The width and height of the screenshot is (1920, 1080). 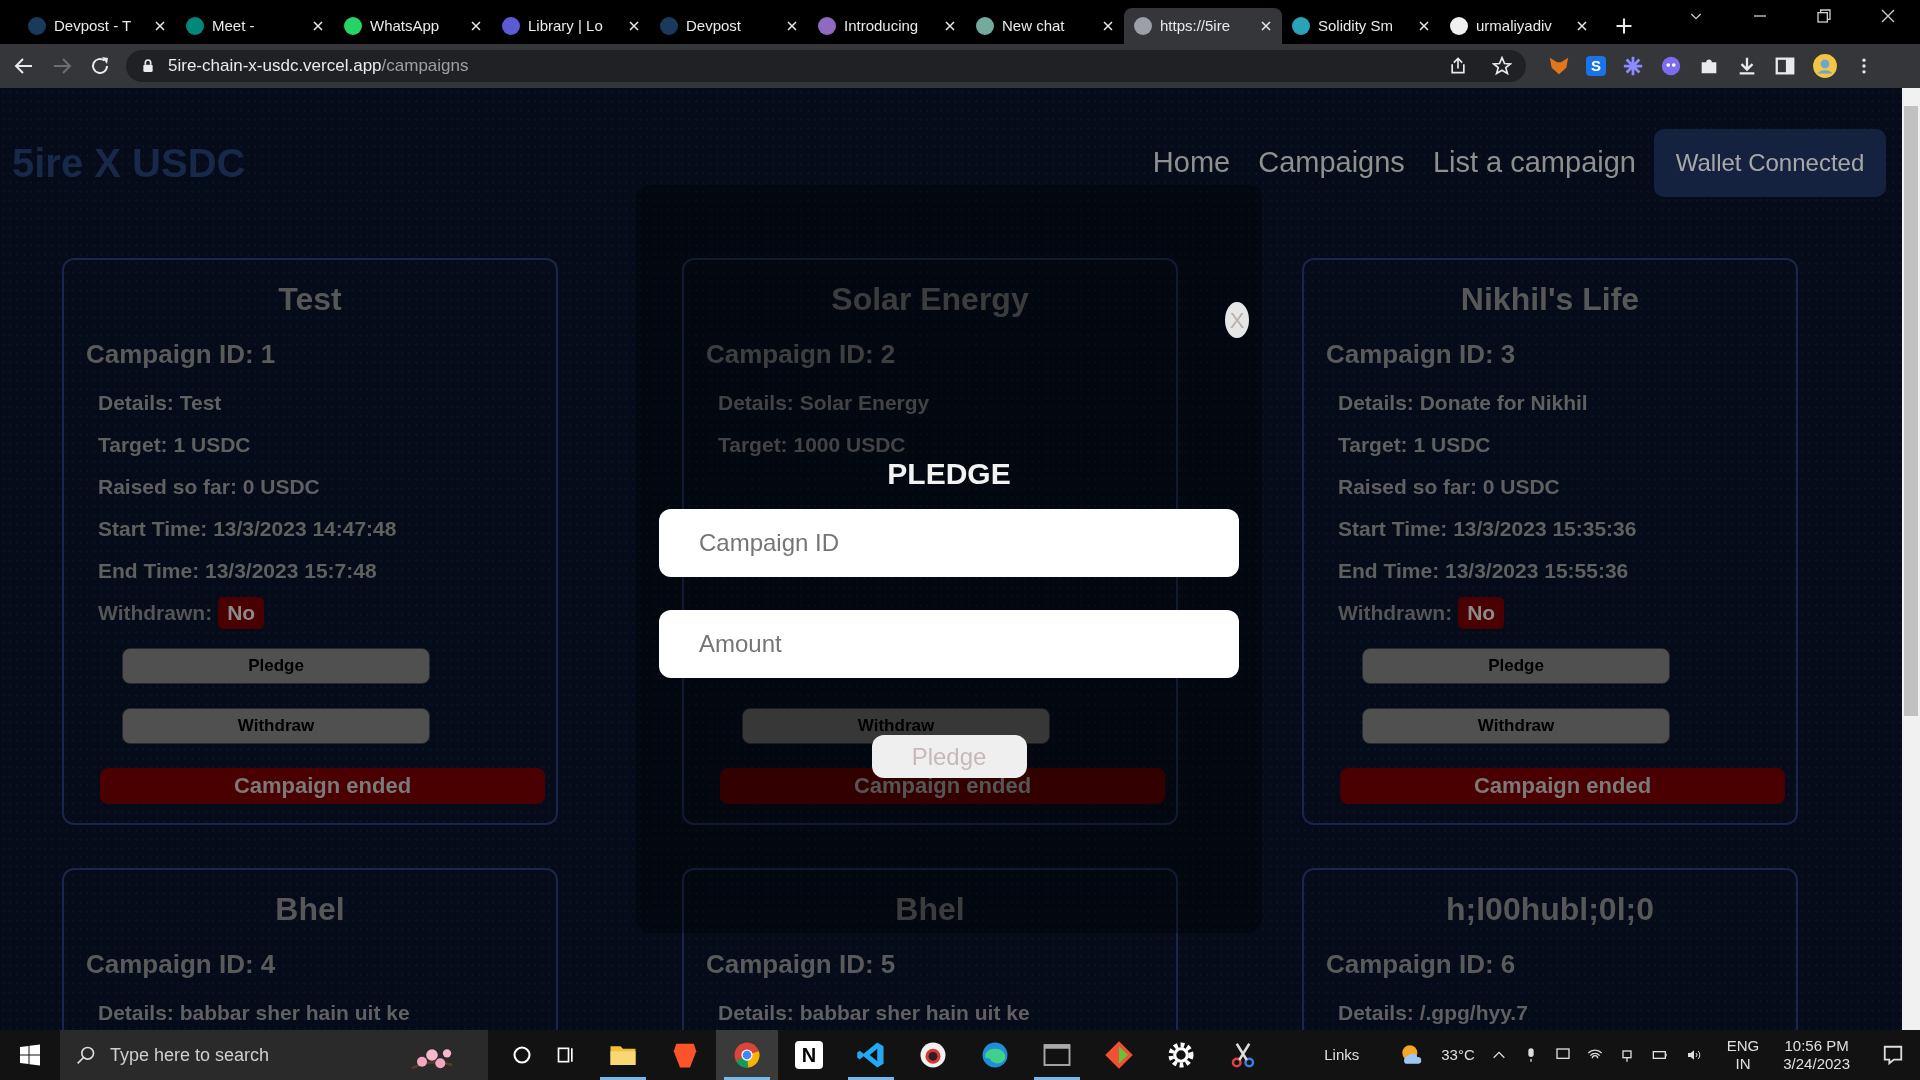 I want to click on campaign-id: Campaign ID: 6, so click(x=1421, y=964).